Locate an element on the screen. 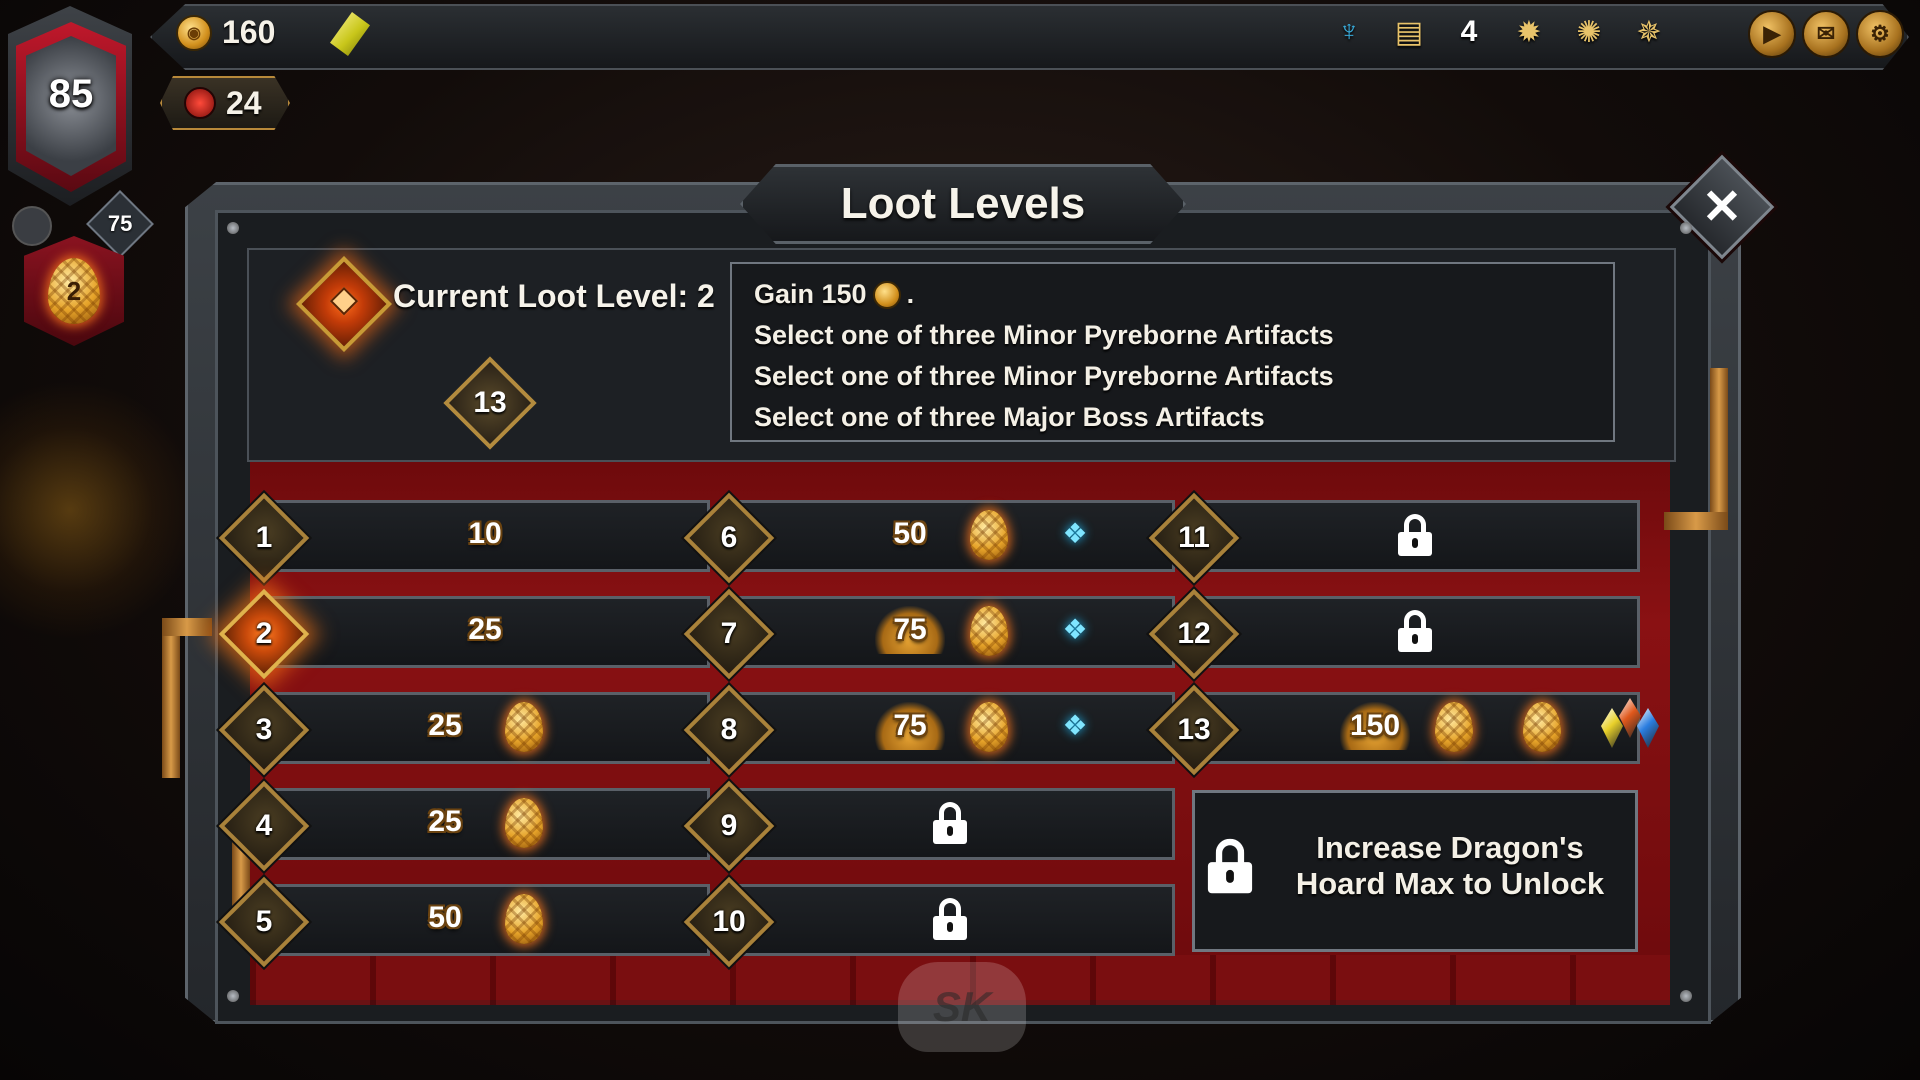 Image resolution: width=1920 pixels, height=1080 pixels. level-number: 6 is located at coordinates (729, 537).